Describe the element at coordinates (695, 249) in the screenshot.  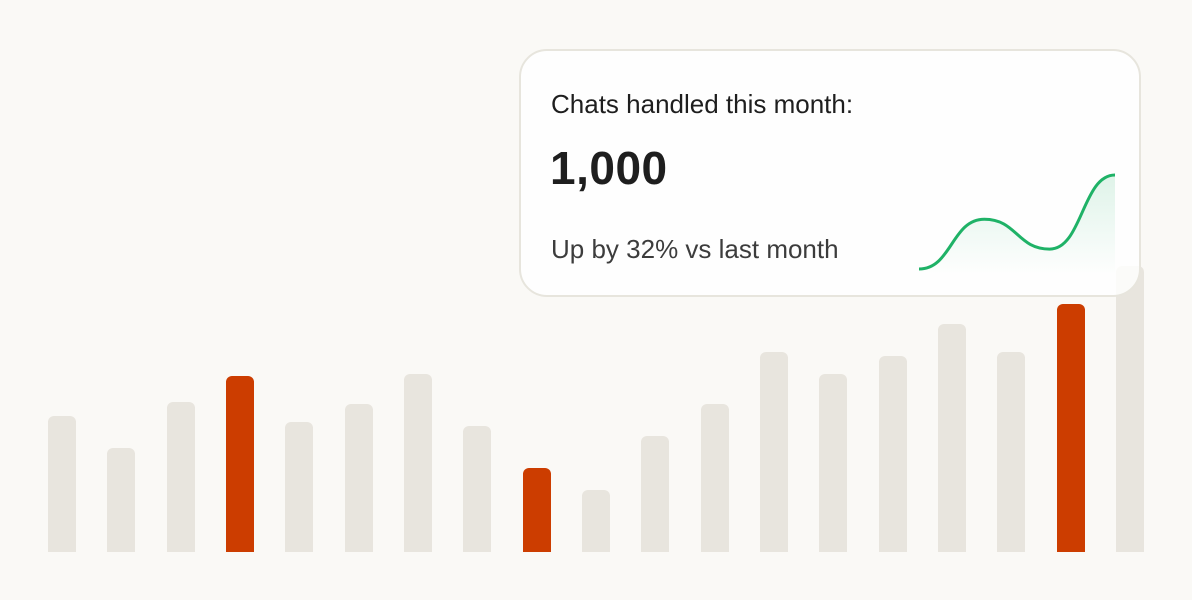
I see `card-trend-text: Up by 32% vs last month` at that location.